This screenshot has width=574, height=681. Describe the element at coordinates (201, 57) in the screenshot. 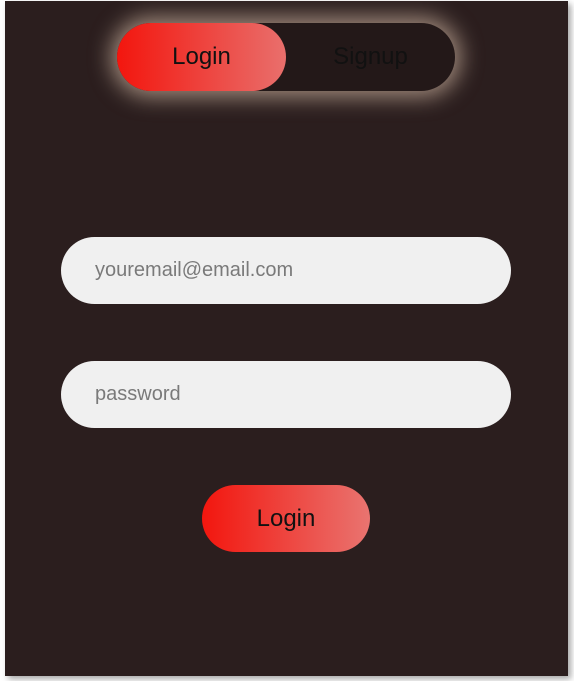

I see `login-tab-button: Login` at that location.